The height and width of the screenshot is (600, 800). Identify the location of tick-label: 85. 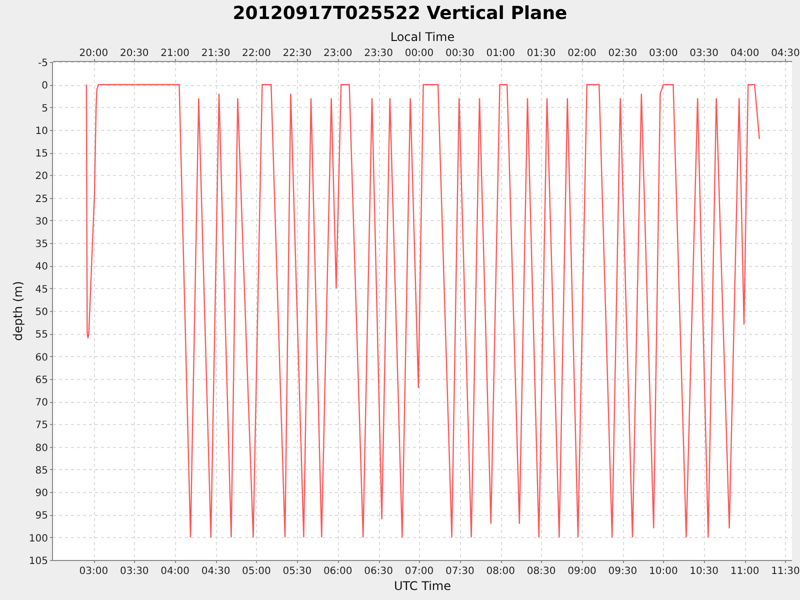
(41, 470).